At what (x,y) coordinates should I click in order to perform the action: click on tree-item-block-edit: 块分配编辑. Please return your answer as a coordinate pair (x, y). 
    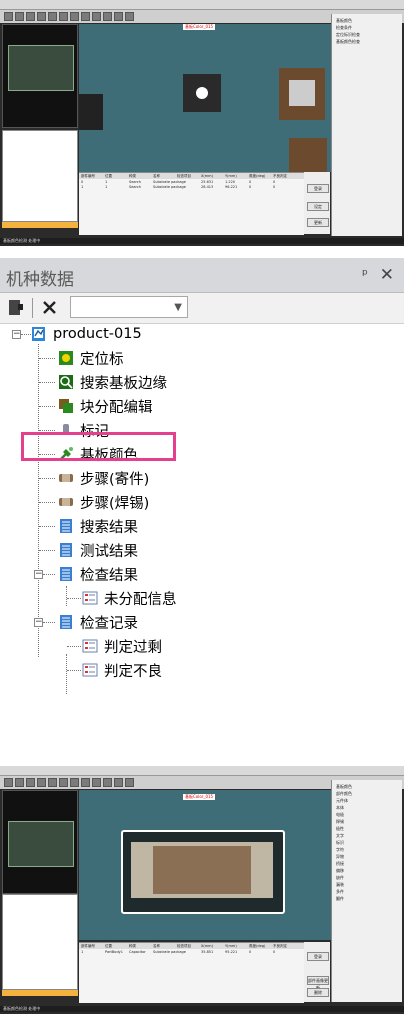
    Looking at the image, I should click on (105, 406).